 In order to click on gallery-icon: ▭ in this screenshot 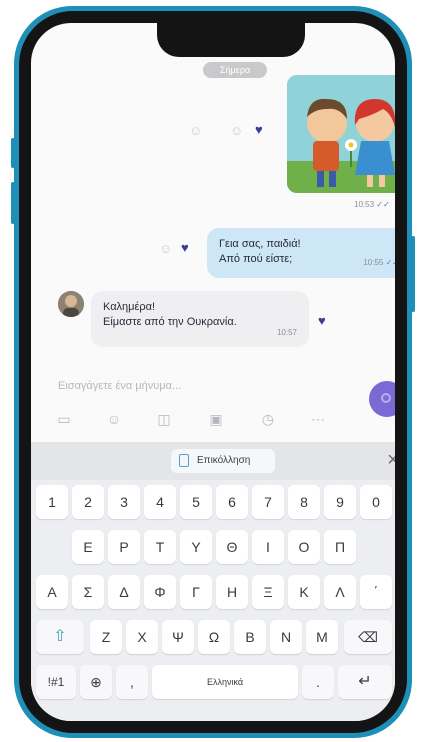, I will do `click(64, 419)`.